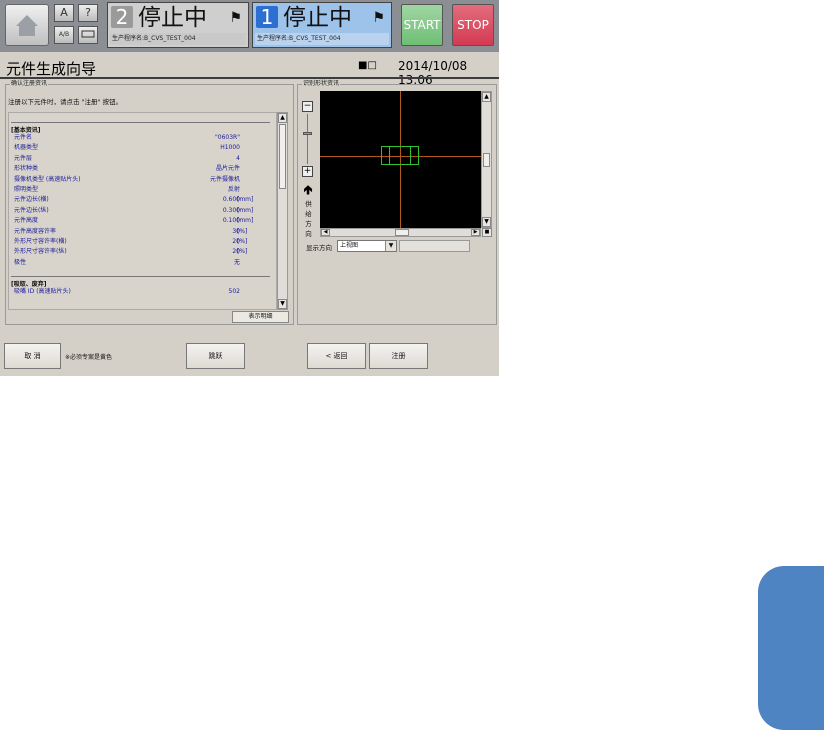  What do you see at coordinates (307, 139) in the screenshot?
I see `zoom-slider-track` at bounding box center [307, 139].